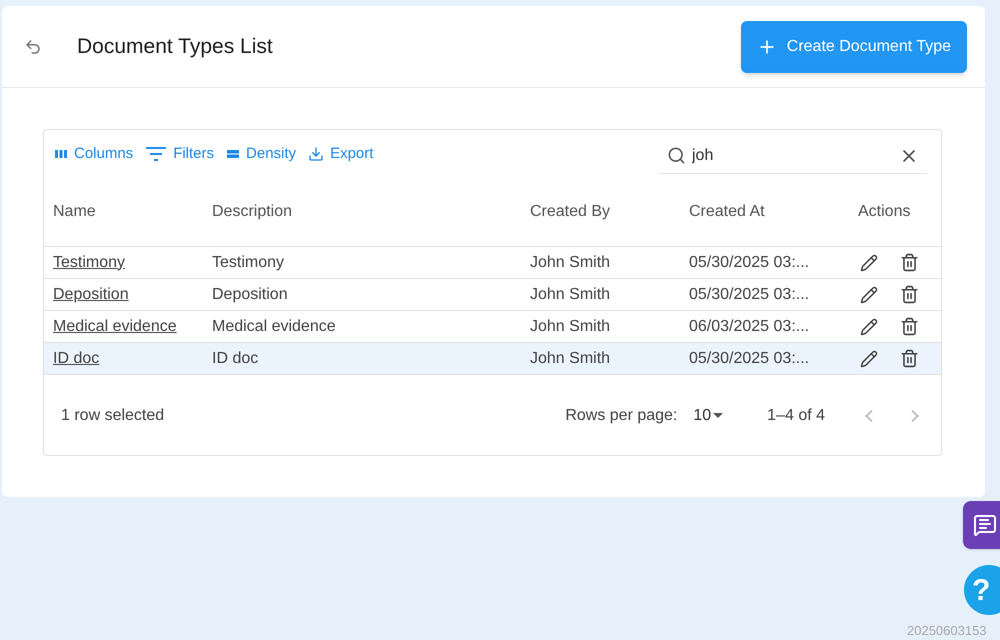  Describe the element at coordinates (94, 154) in the screenshot. I see `toolbar-button: Columns` at that location.